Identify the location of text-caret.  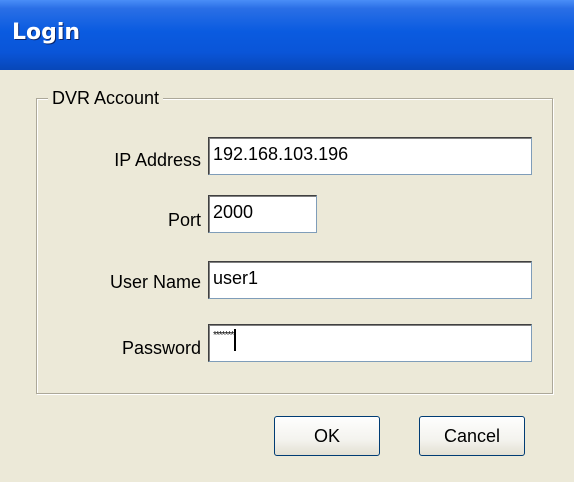
(235, 340).